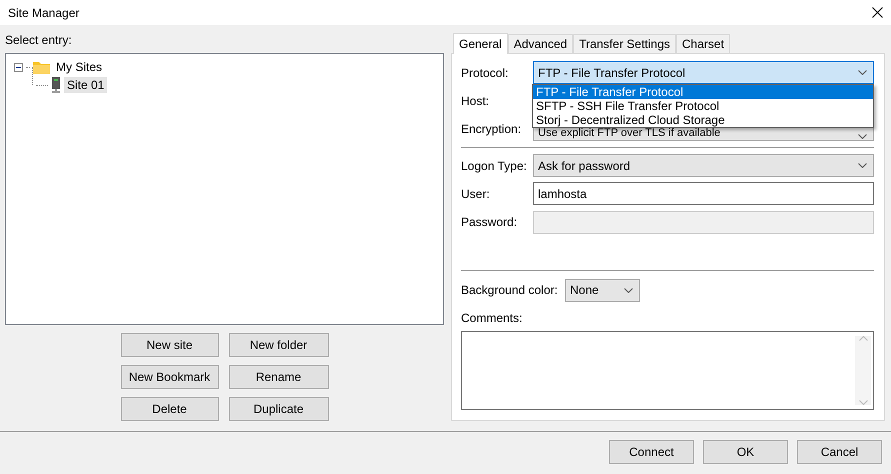  Describe the element at coordinates (541, 43) in the screenshot. I see `tab: Advanced` at that location.